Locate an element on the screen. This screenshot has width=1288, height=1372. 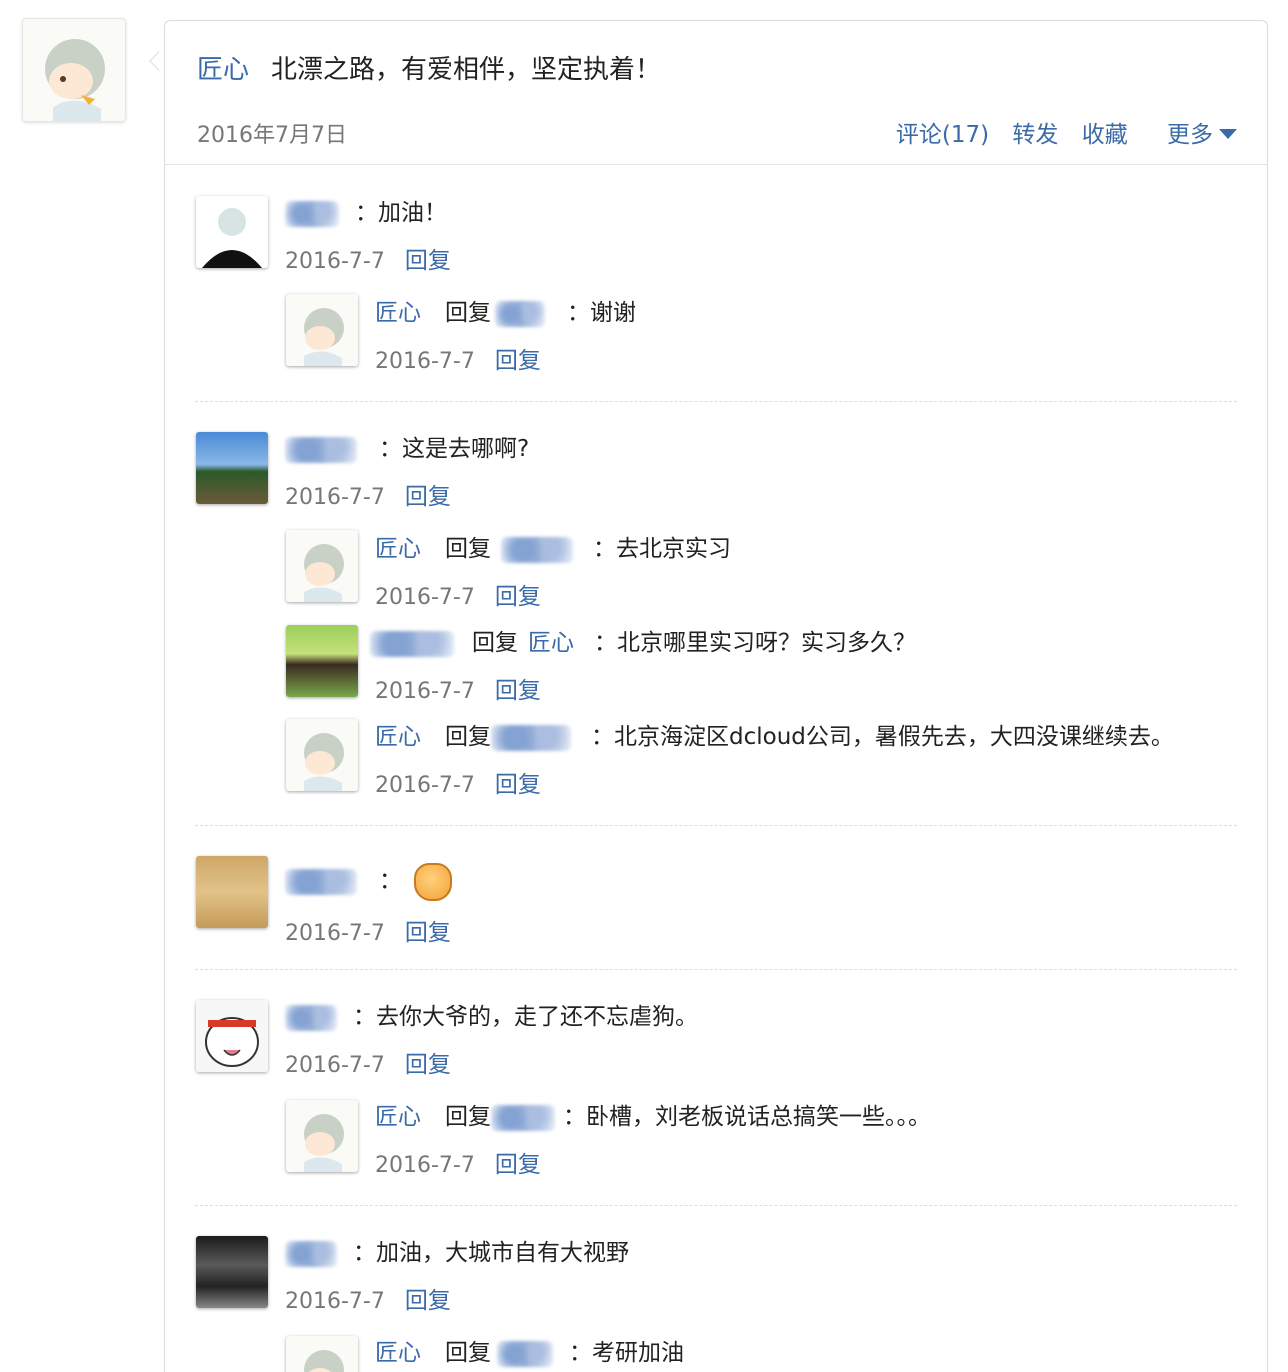
post-text: 北漂之路，有爱相伴，坚定执着！ is located at coordinates (466, 70).